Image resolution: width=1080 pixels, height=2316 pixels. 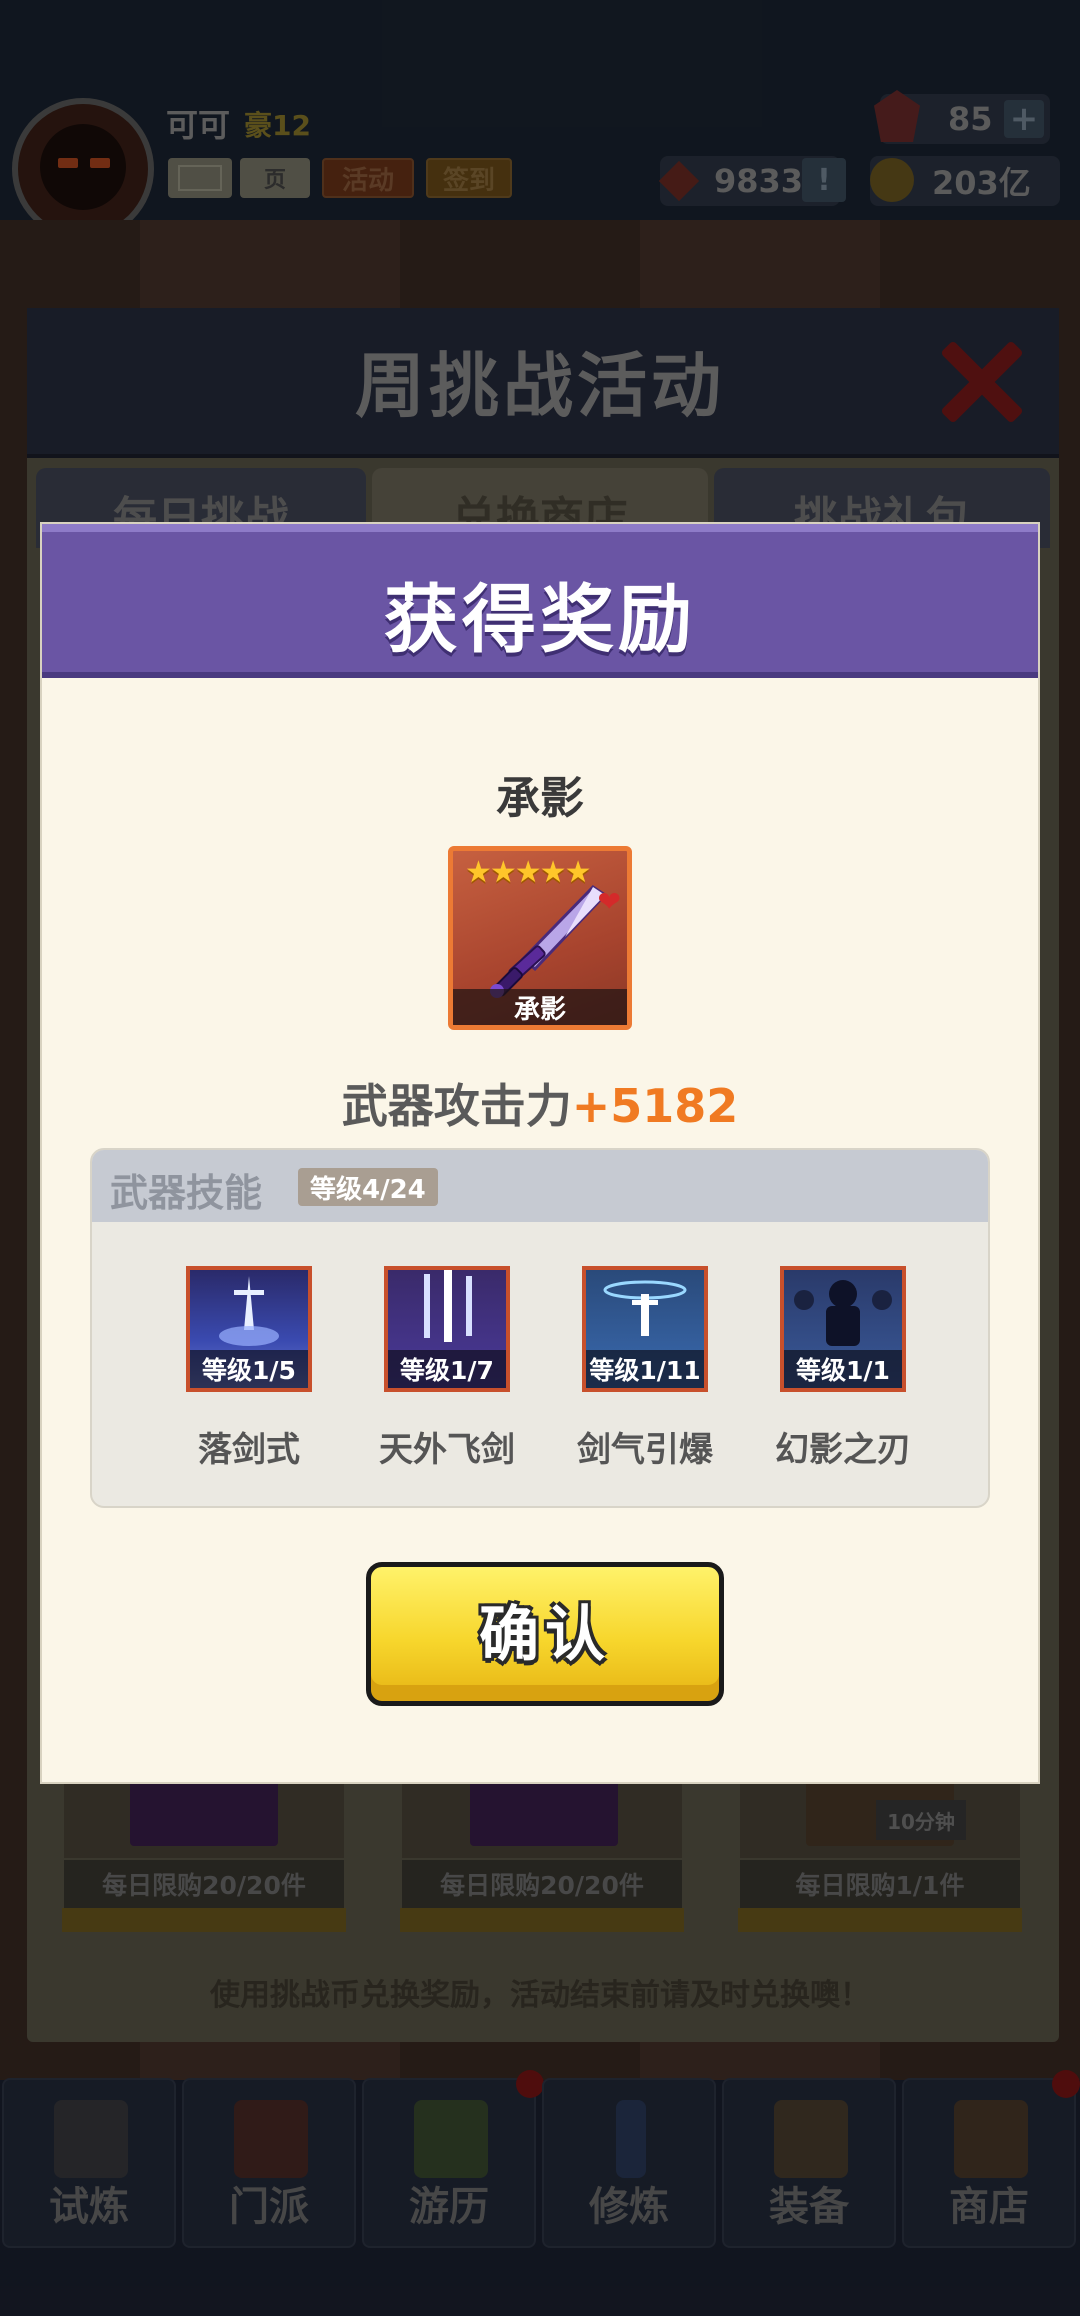 What do you see at coordinates (645, 1329) in the screenshot?
I see `sword-burst-icon: 等级1/11` at bounding box center [645, 1329].